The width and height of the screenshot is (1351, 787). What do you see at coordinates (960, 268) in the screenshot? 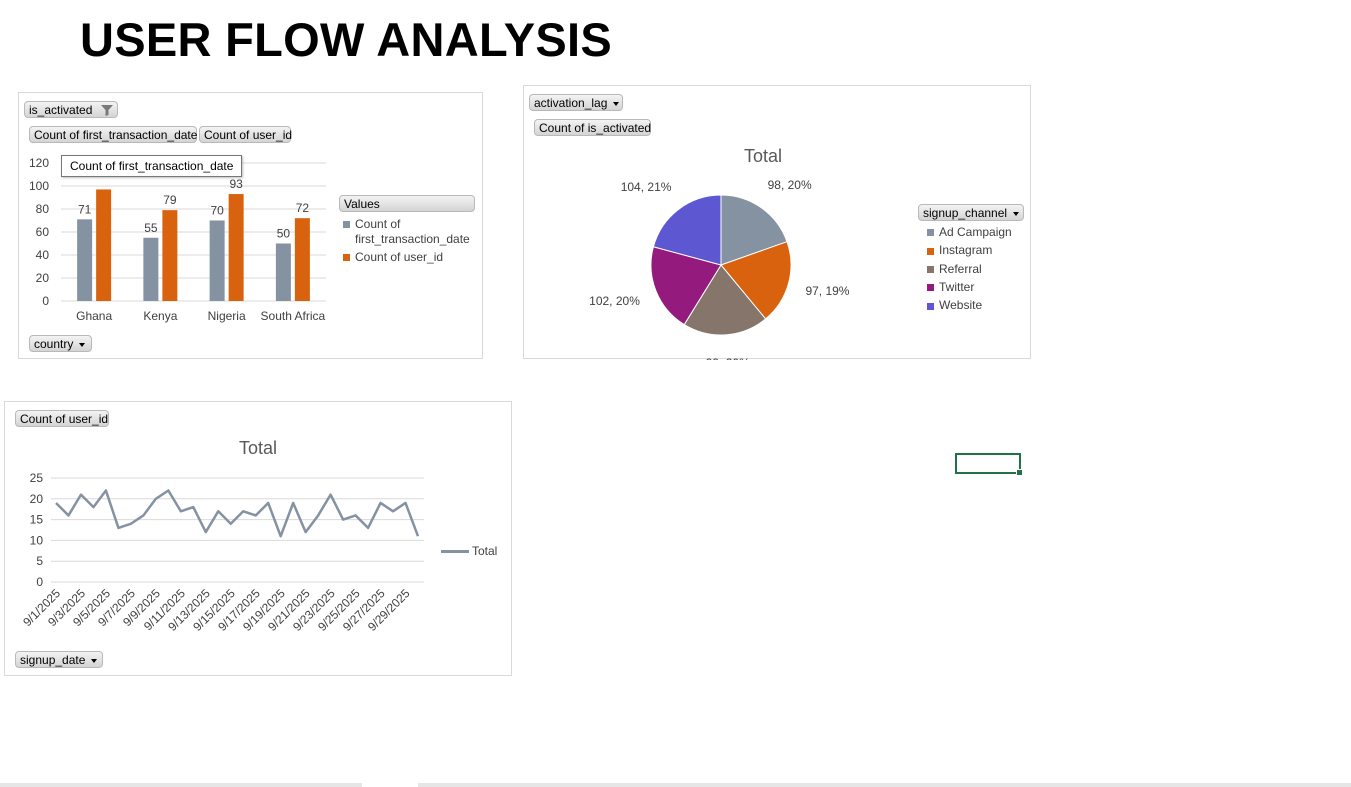
I see `legend-label: Referral` at bounding box center [960, 268].